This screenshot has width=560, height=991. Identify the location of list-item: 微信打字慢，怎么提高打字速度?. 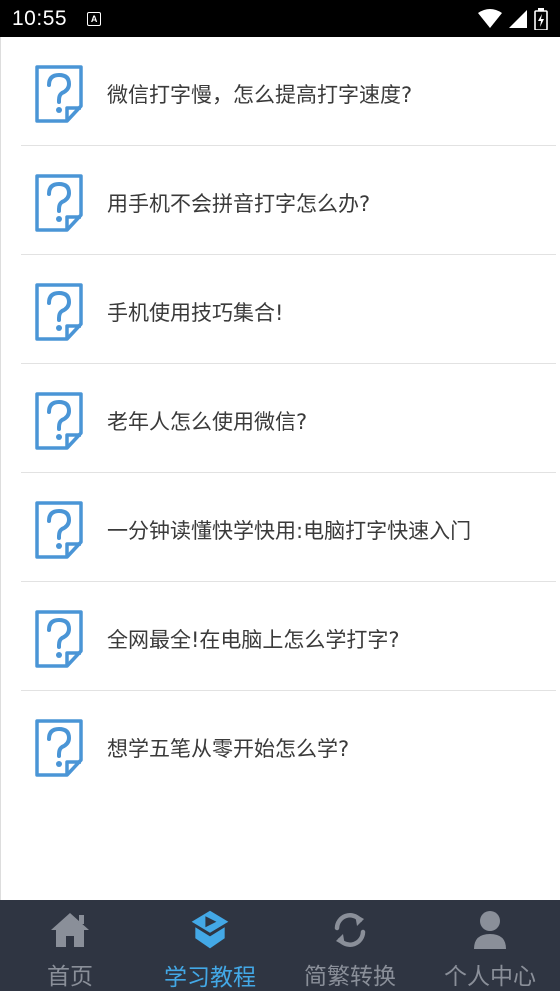
(288, 91).